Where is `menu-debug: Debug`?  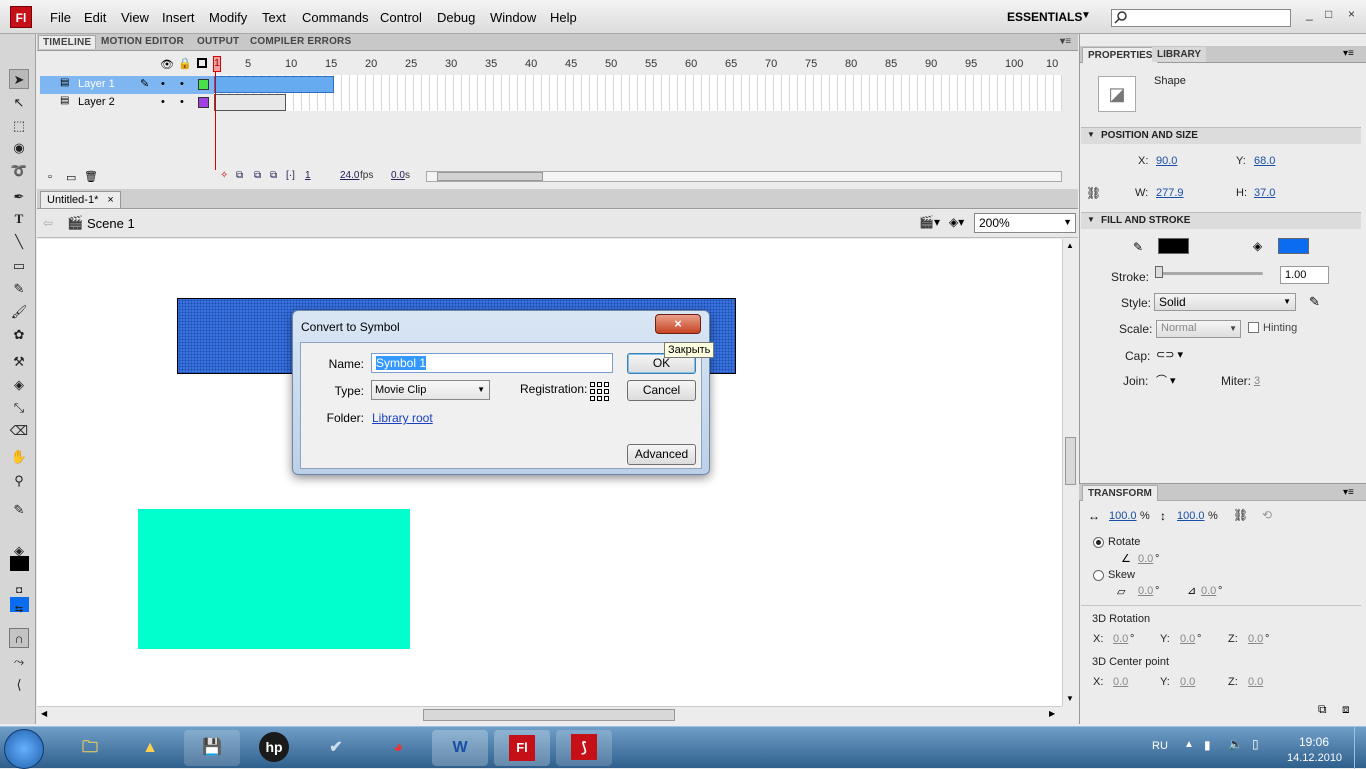 menu-debug: Debug is located at coordinates (456, 17).